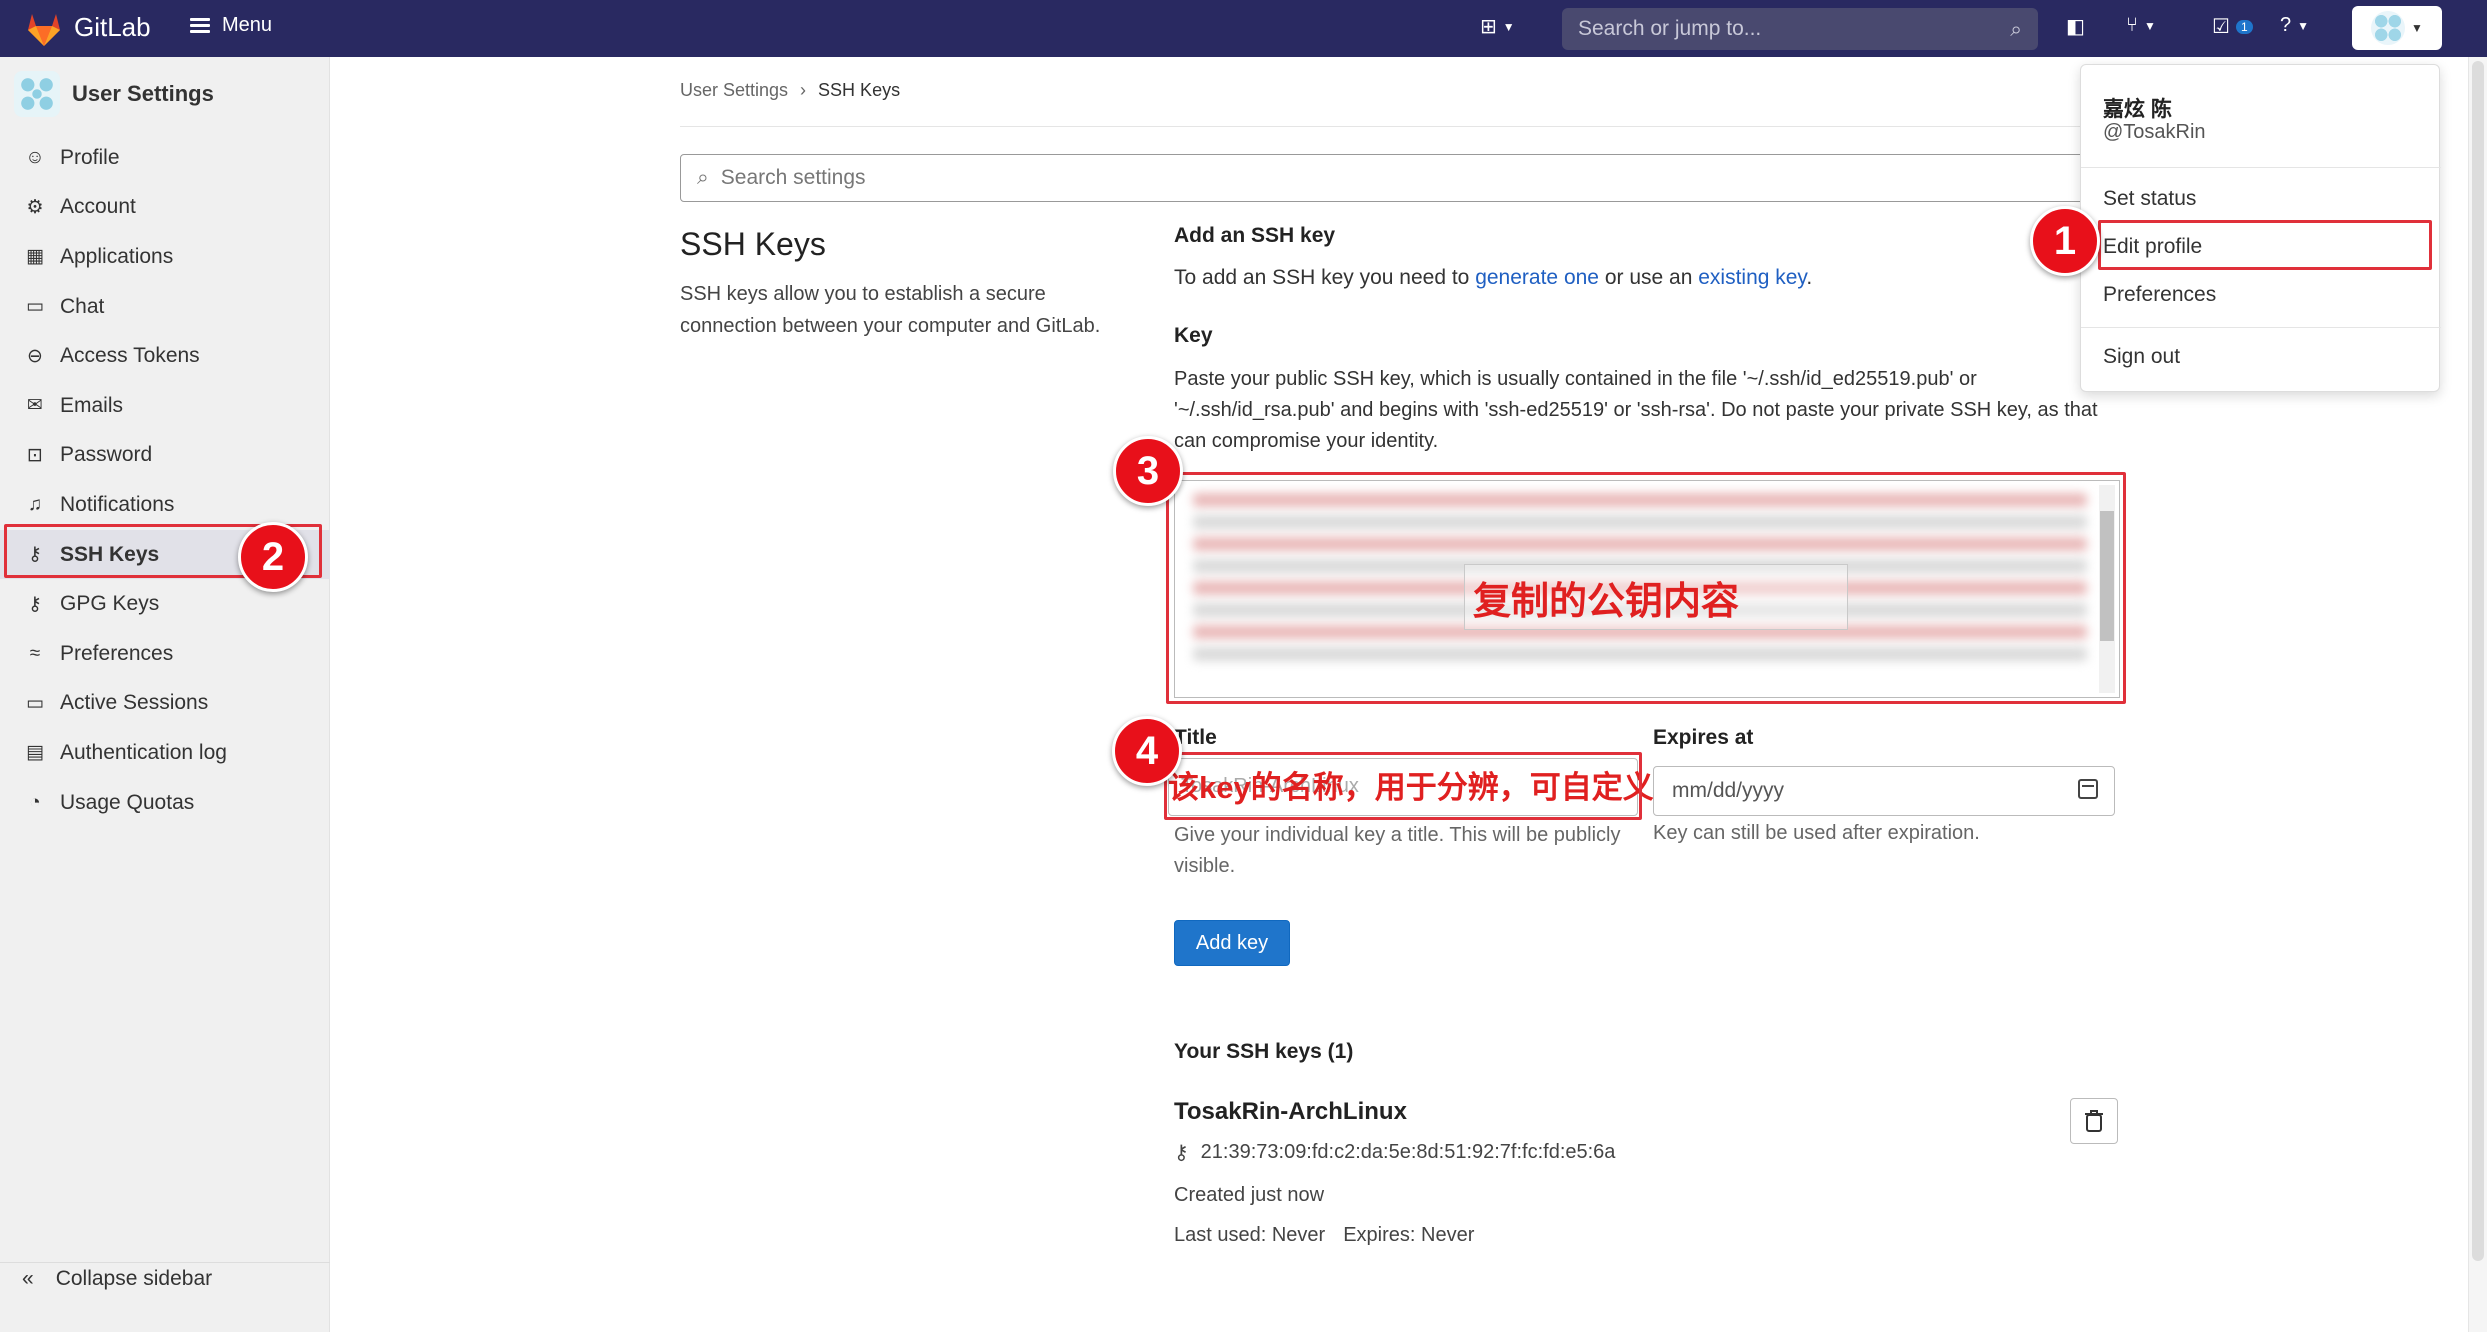  I want to click on settings-search-input: ⌕ Search settings, so click(1400, 178).